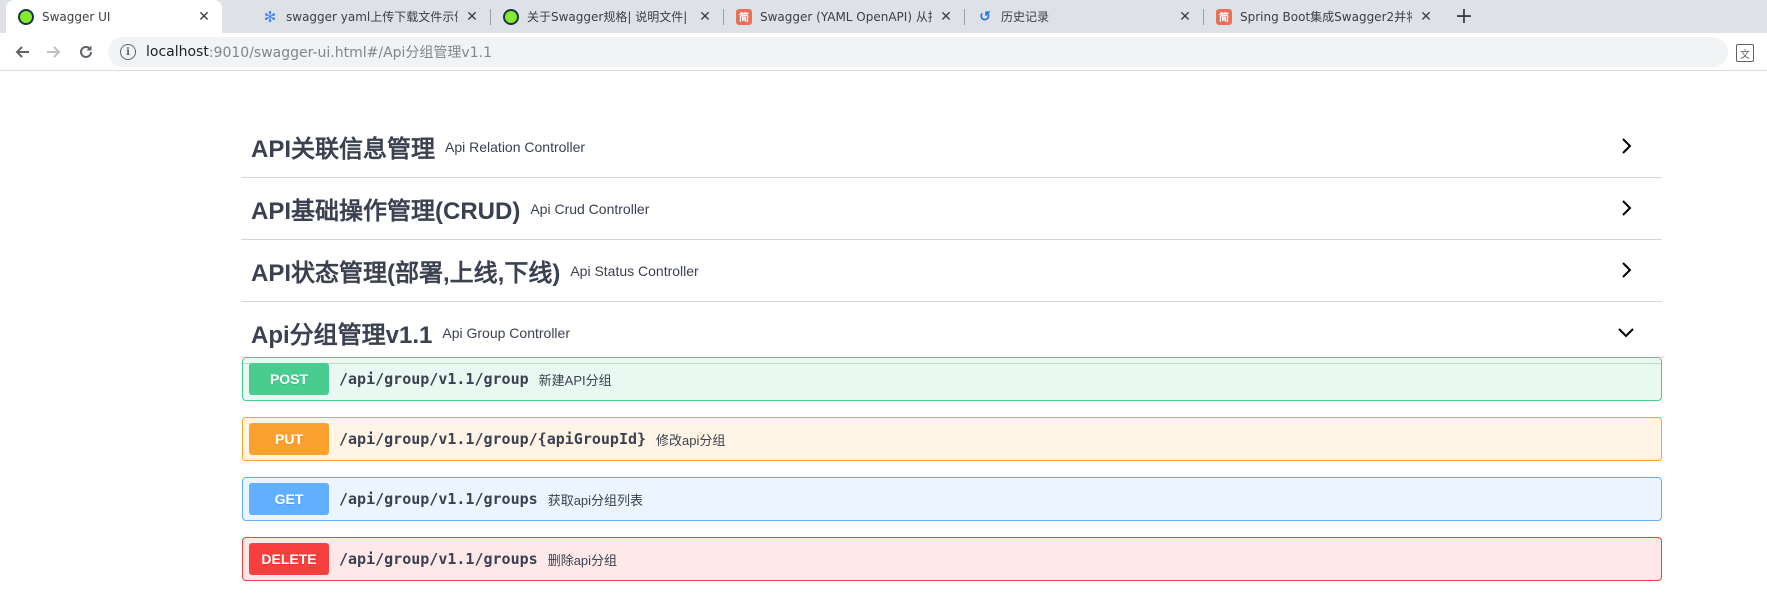 This screenshot has height=607, width=1767. I want to click on operation-get-groups: GET /api/group/v1.1/groups 获取api分组列表, so click(952, 499).